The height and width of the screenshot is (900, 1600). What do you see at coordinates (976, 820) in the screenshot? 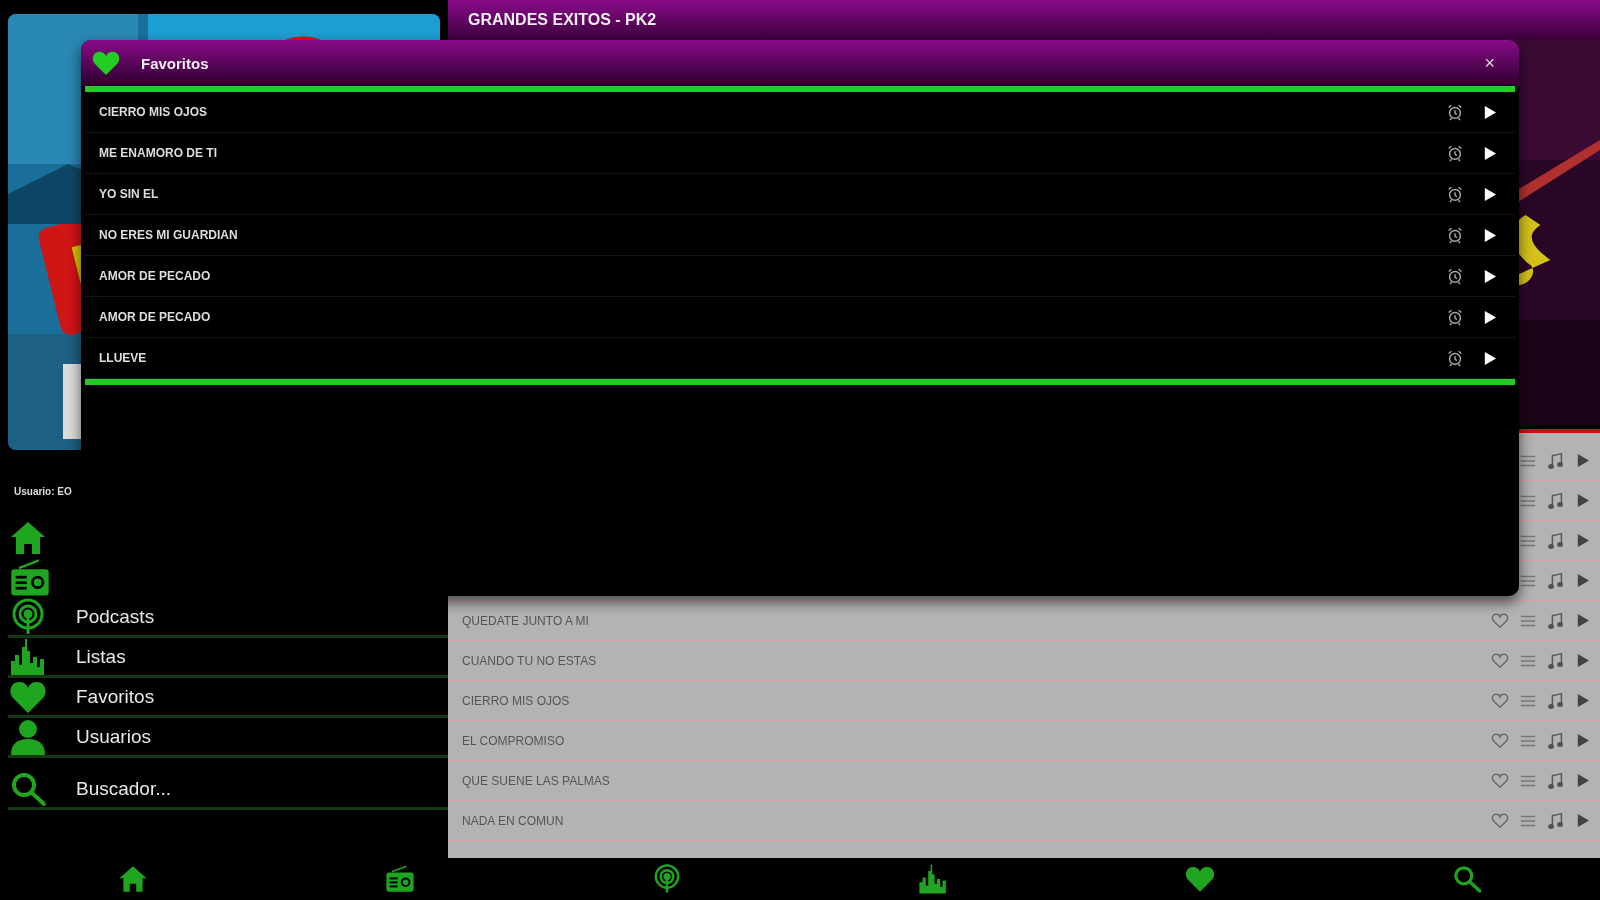
I see `song-title: NADA EN COMUN` at bounding box center [976, 820].